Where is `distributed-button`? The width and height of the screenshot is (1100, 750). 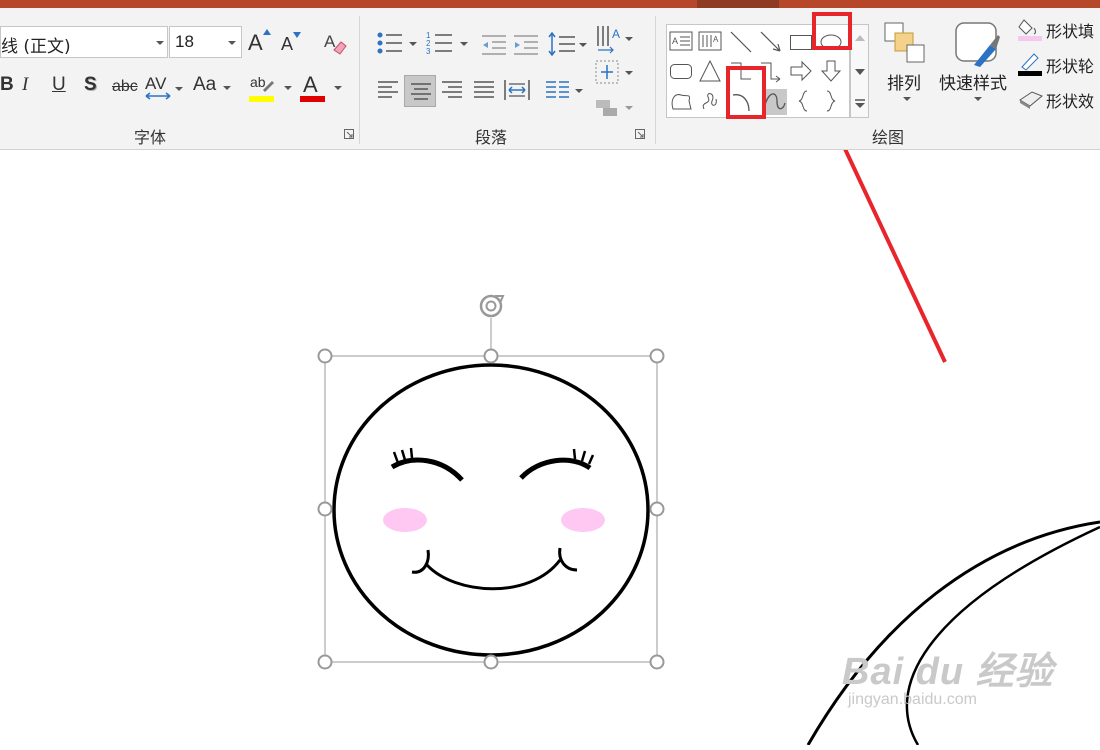 distributed-button is located at coordinates (517, 90).